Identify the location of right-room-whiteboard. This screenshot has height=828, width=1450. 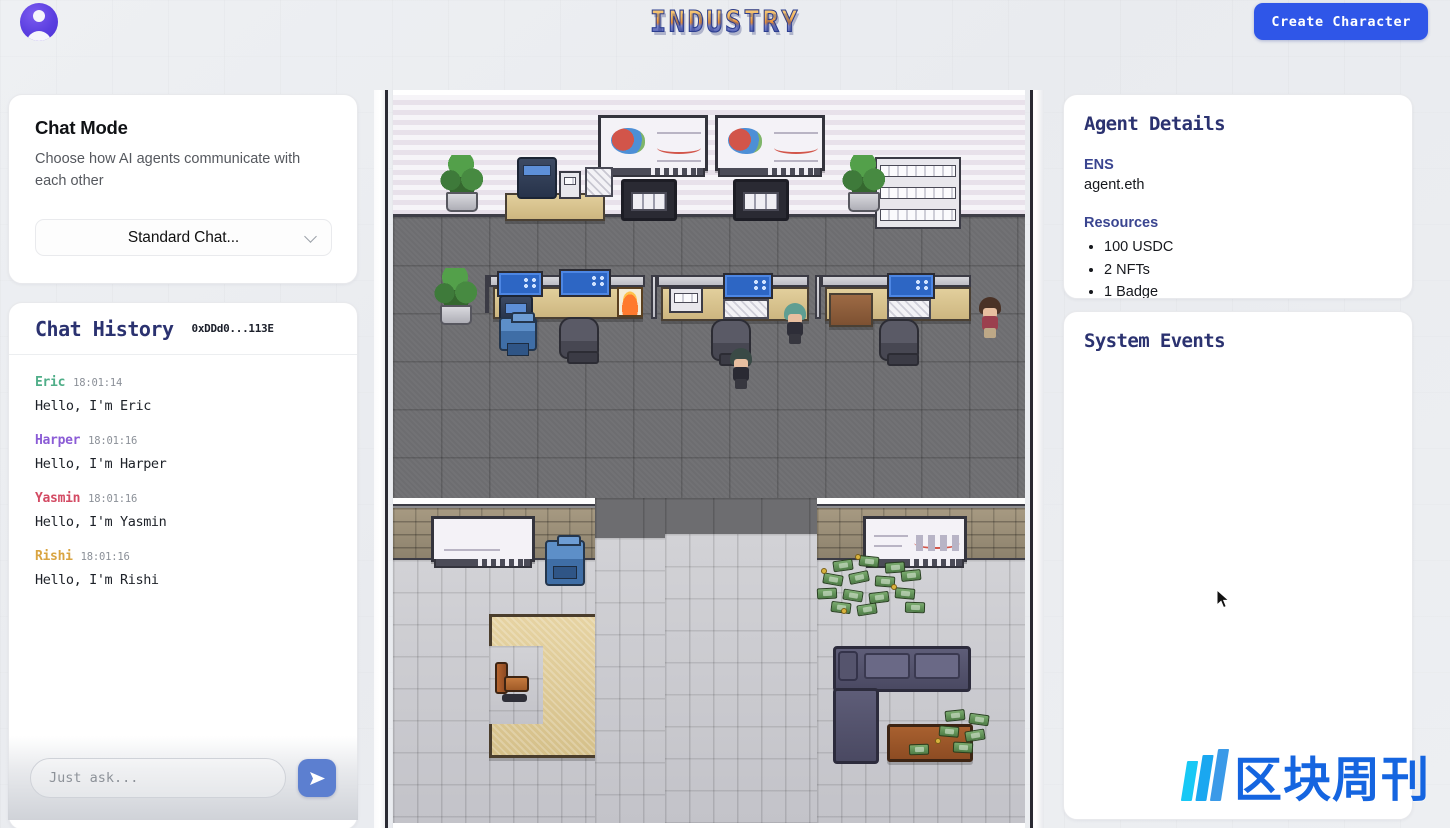
(915, 542).